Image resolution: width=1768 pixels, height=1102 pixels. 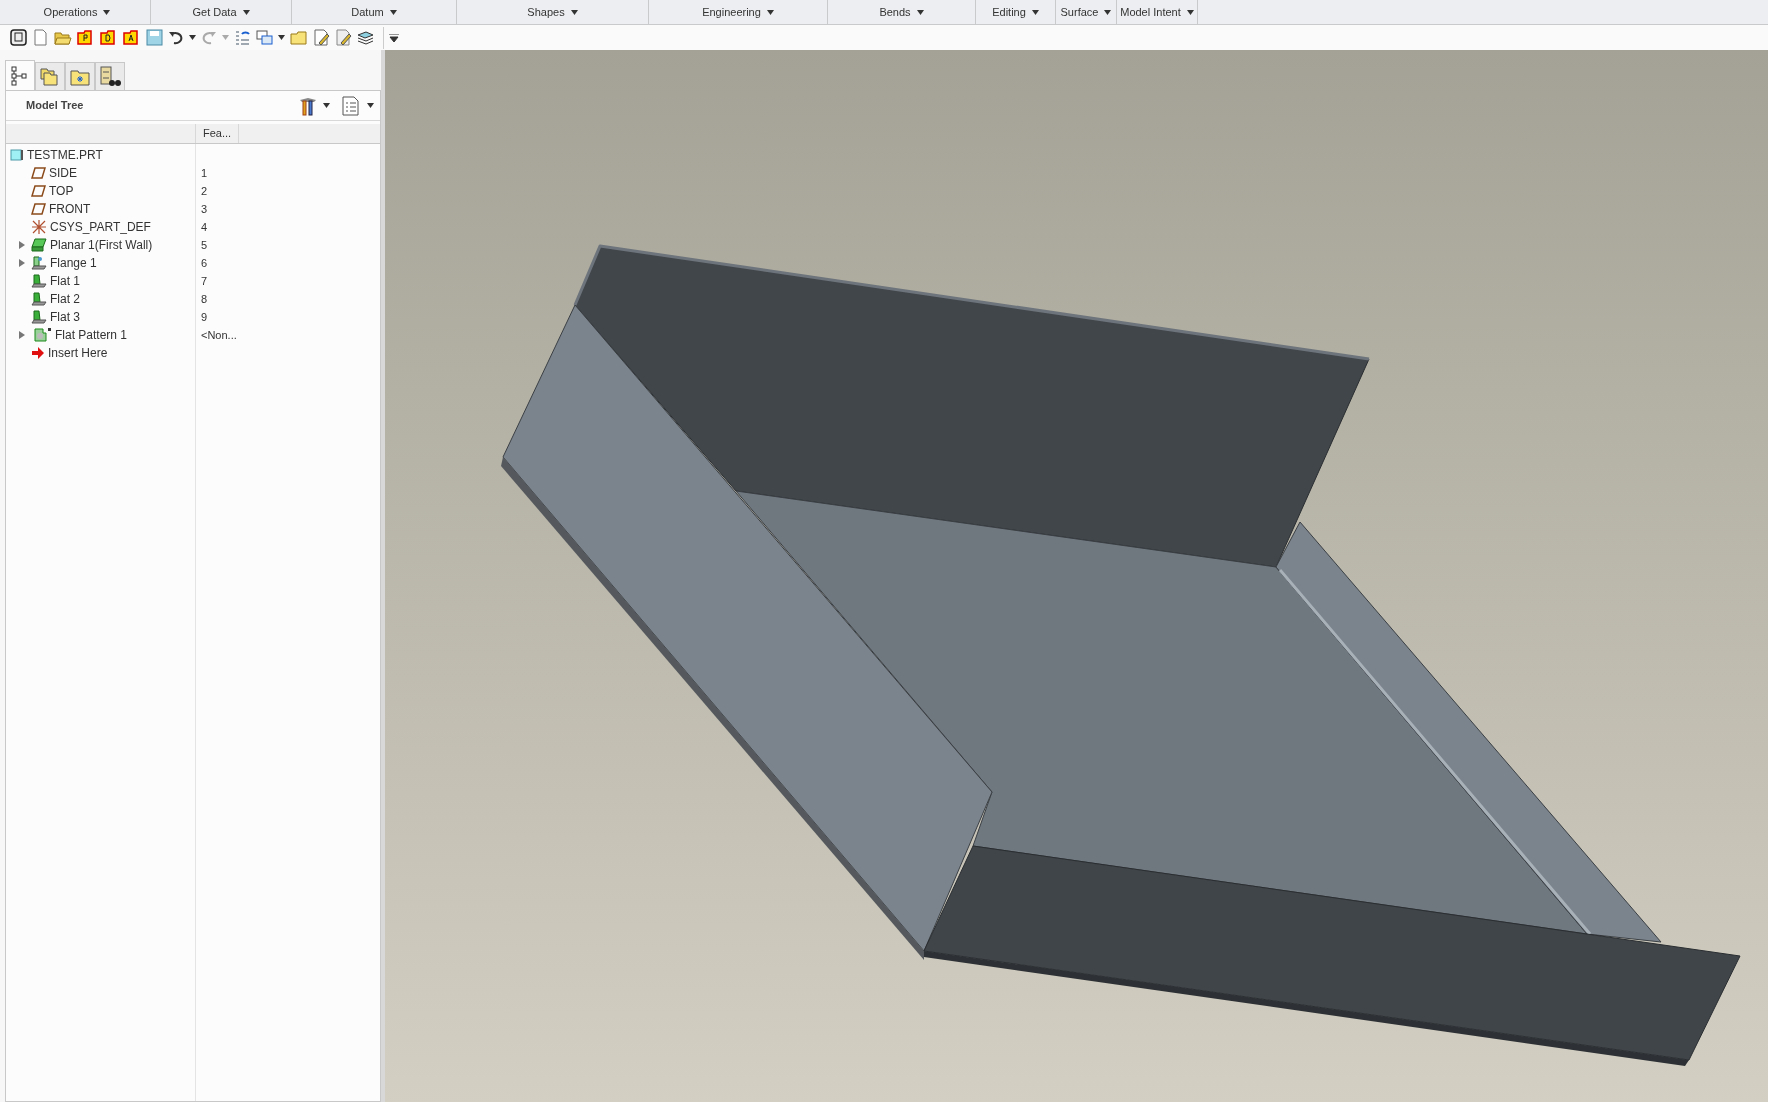 I want to click on tree-row: Planar 1(First Wall) 5, so click(x=193, y=245).